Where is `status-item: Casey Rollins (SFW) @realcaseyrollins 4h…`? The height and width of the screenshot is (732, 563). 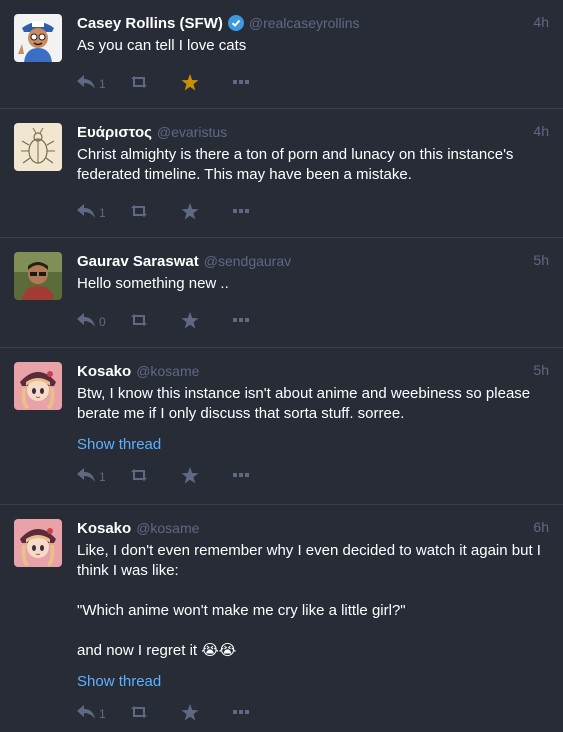 status-item: Casey Rollins (SFW) @realcaseyrollins 4h… is located at coordinates (281, 54).